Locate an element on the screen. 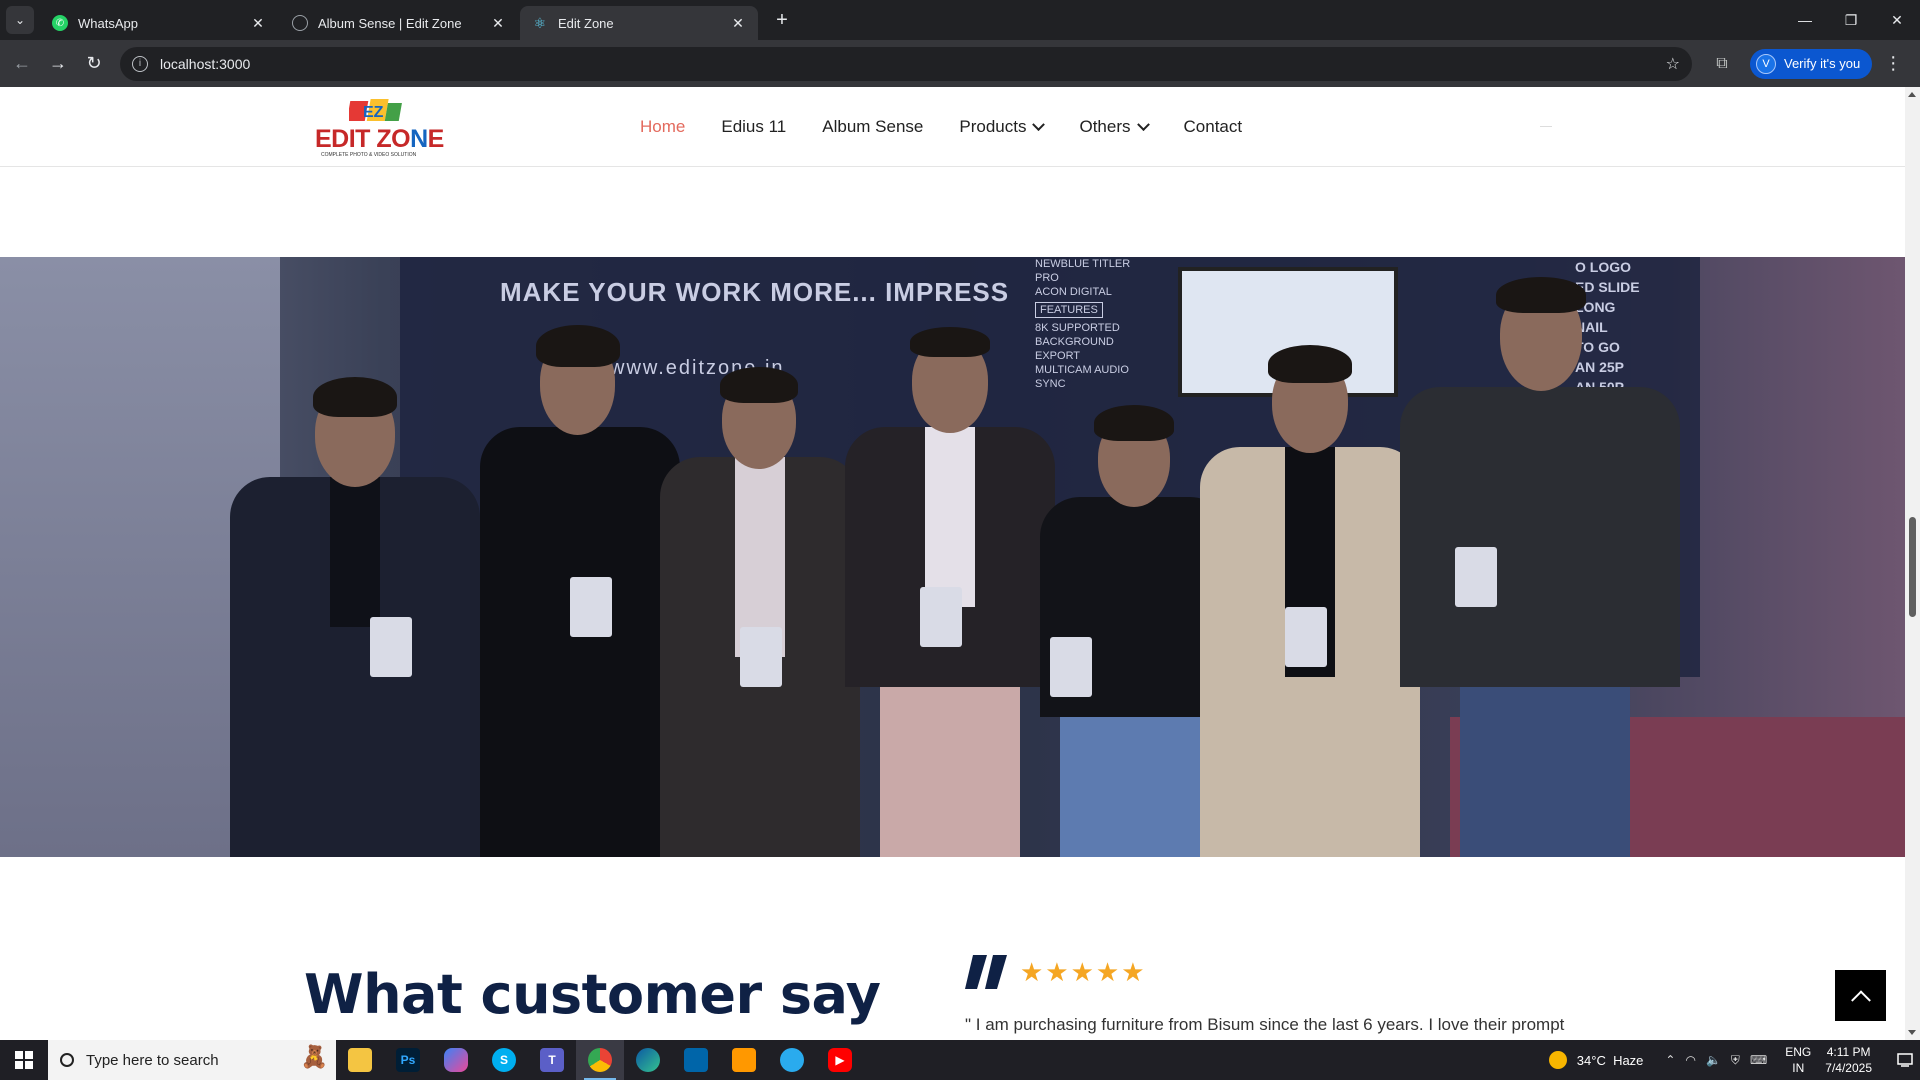 The width and height of the screenshot is (1920, 1080). back-icon: ← is located at coordinates (22, 64).